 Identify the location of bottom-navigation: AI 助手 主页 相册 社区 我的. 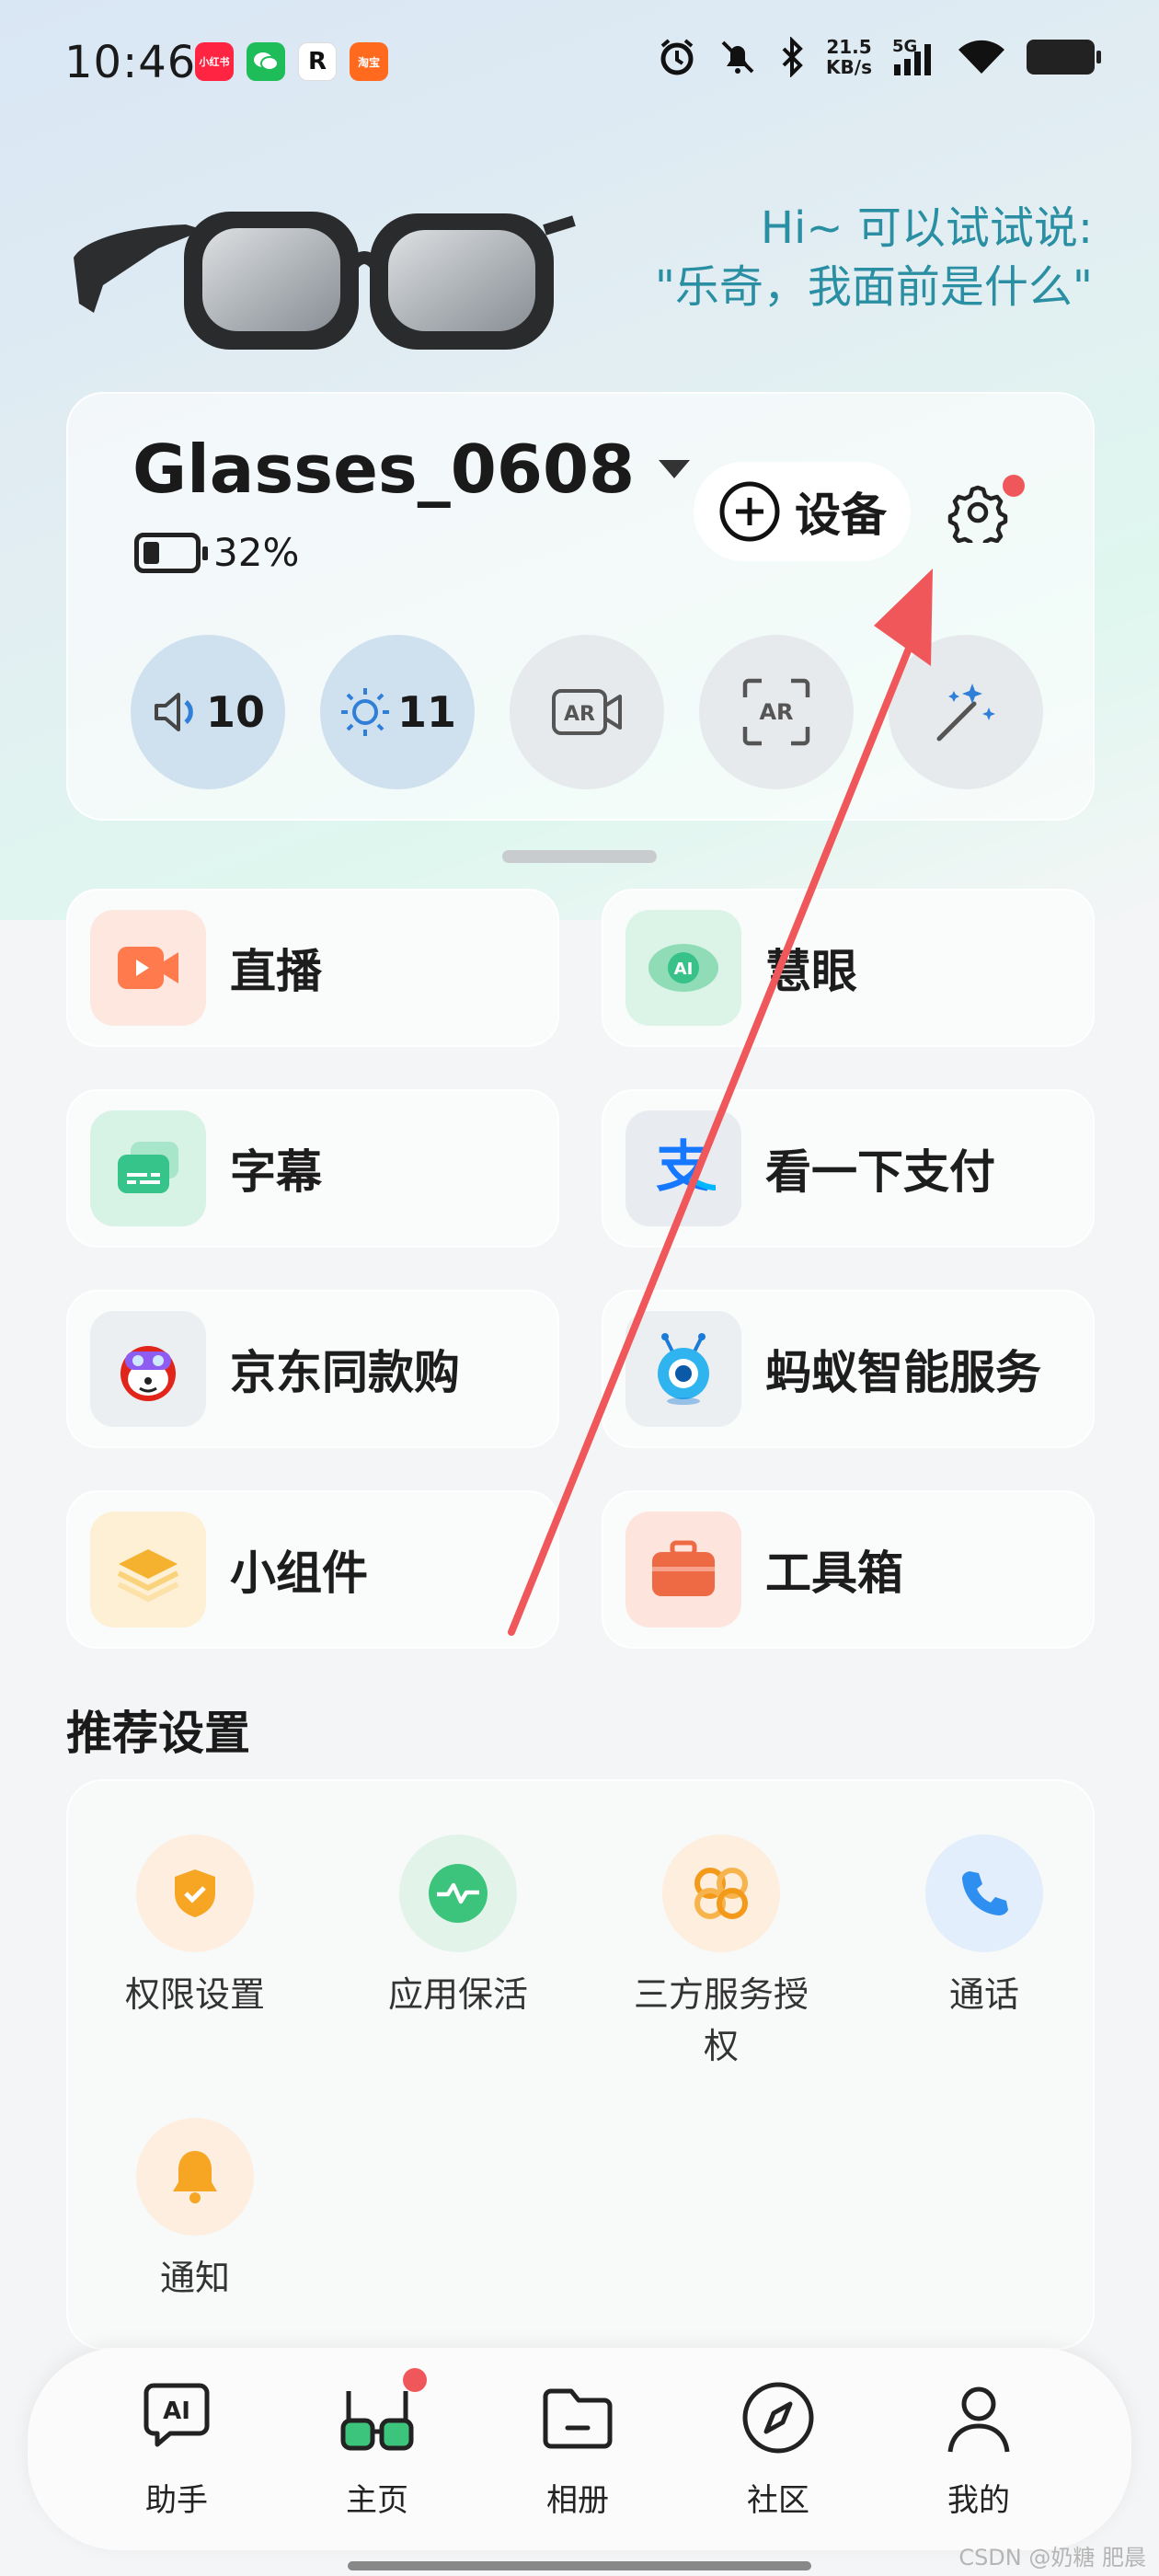
(579, 2449).